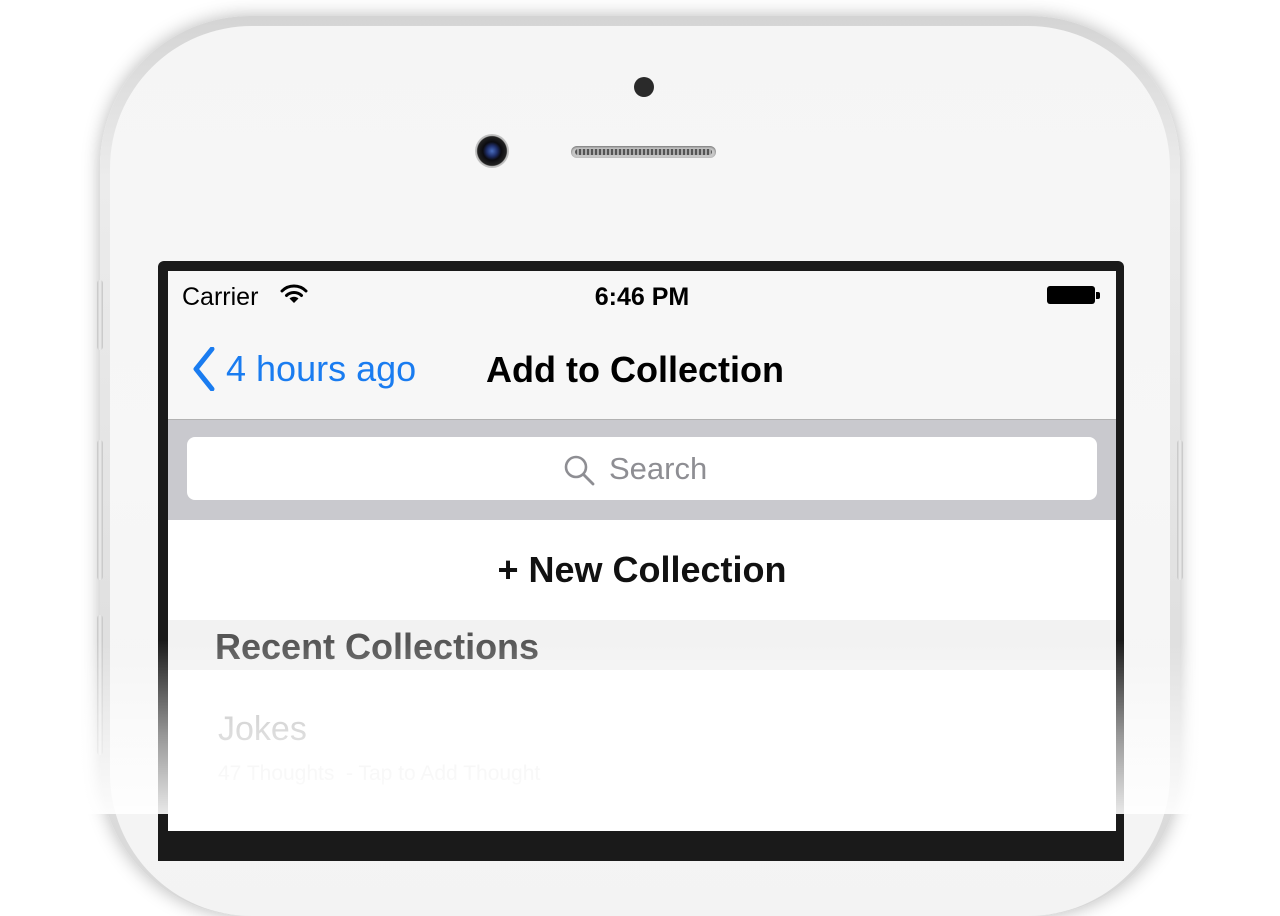 This screenshot has width=1280, height=916. I want to click on back-button-label: 4 hours ago, so click(321, 368).